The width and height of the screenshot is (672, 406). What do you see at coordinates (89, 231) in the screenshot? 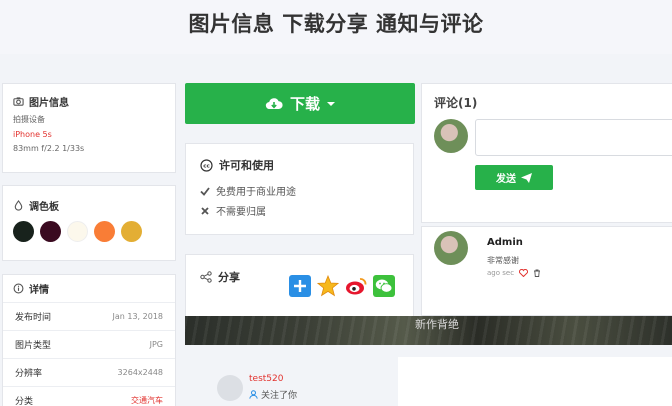
I see `color-swatches` at bounding box center [89, 231].